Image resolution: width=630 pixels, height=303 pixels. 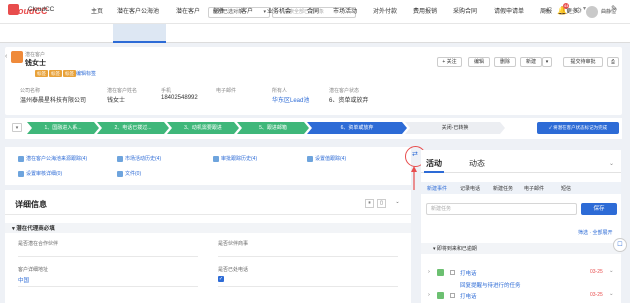 I want to click on activity-type-new-event: 新建事件, so click(x=437, y=188).